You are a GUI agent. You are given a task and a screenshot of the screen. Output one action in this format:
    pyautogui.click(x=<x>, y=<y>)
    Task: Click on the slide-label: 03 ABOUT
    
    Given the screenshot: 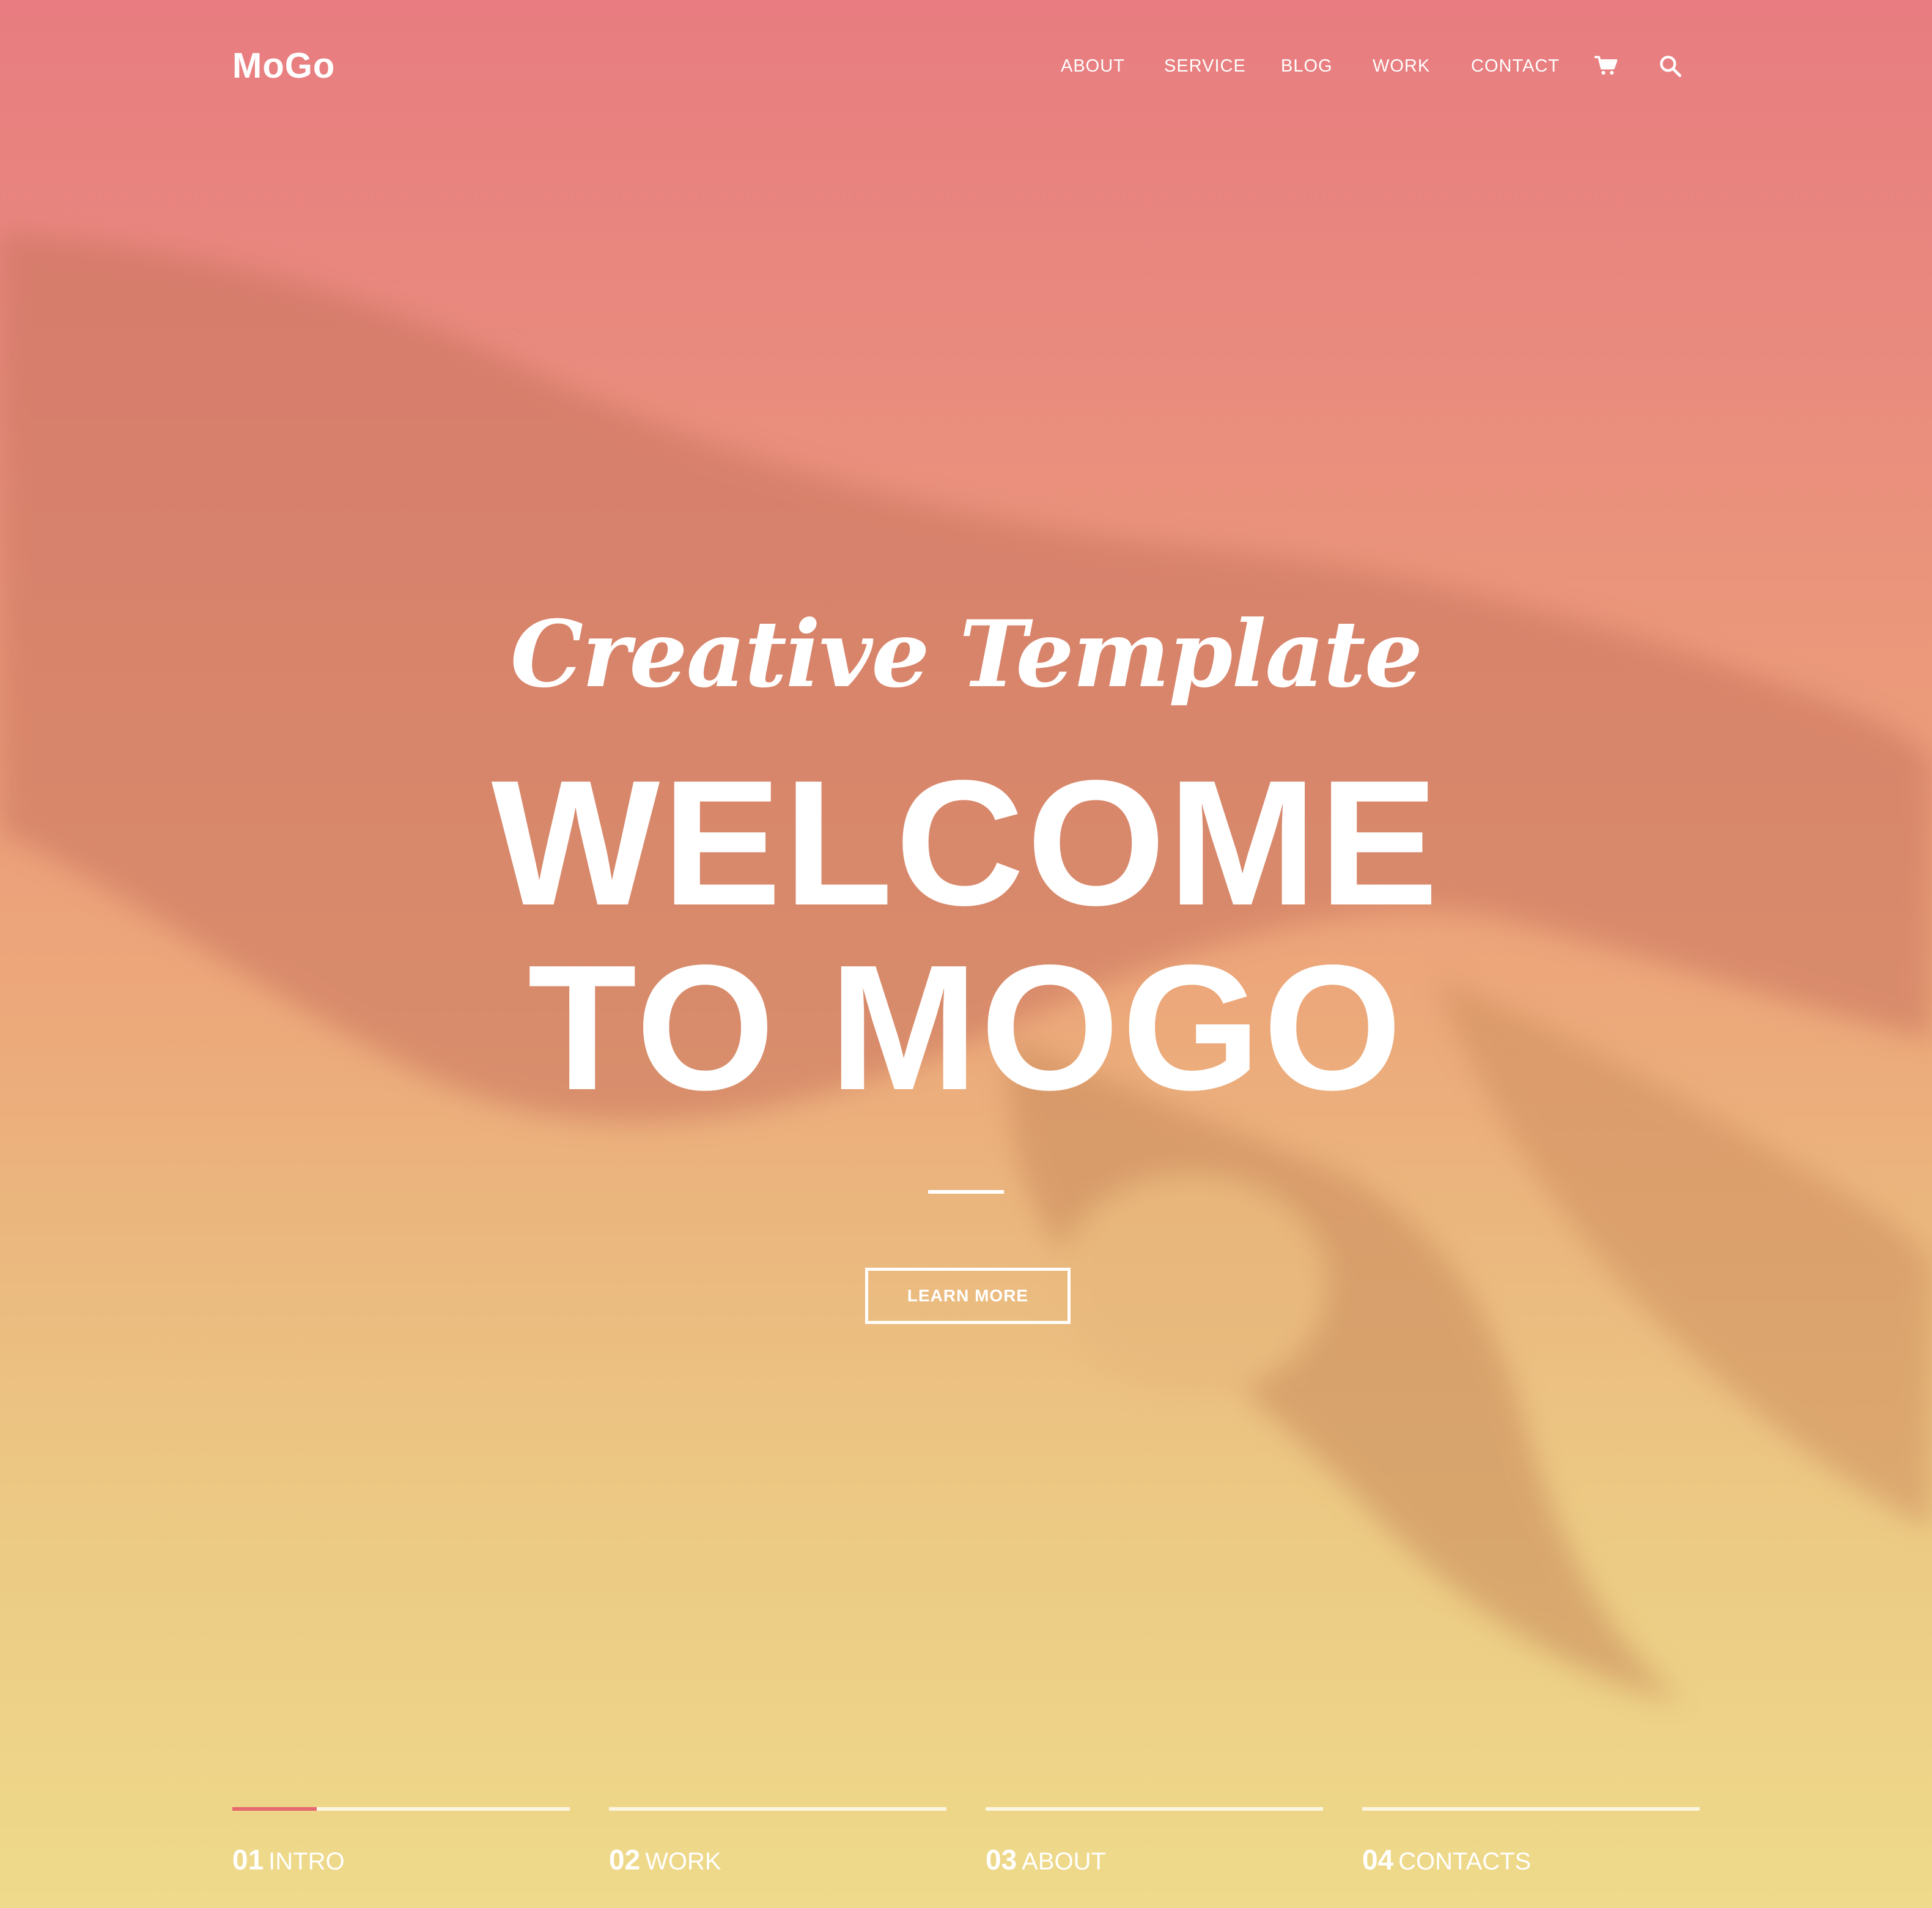 What is the action you would take?
    pyautogui.click(x=1046, y=1861)
    